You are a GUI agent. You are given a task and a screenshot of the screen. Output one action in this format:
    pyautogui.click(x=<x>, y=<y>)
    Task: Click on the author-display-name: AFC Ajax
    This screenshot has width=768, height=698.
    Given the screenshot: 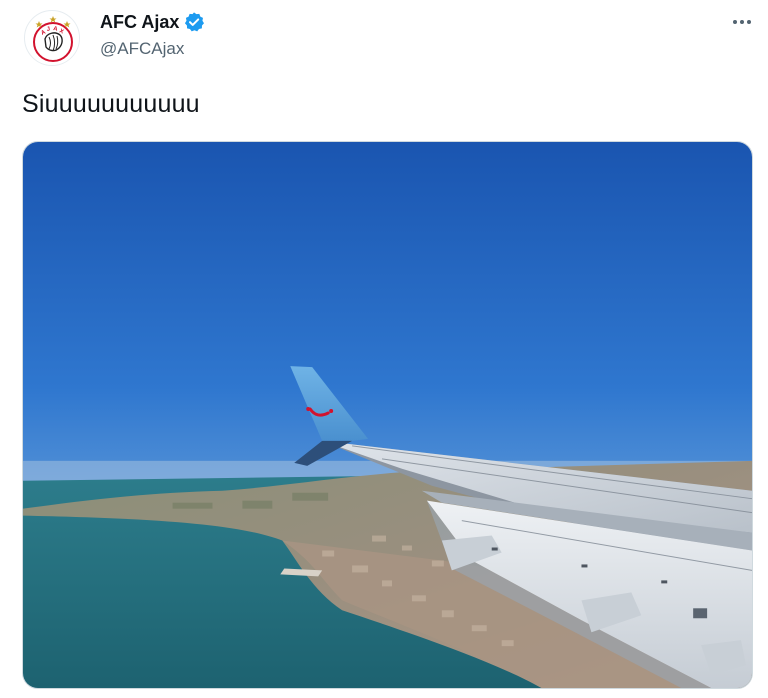 What is the action you would take?
    pyautogui.click(x=139, y=22)
    